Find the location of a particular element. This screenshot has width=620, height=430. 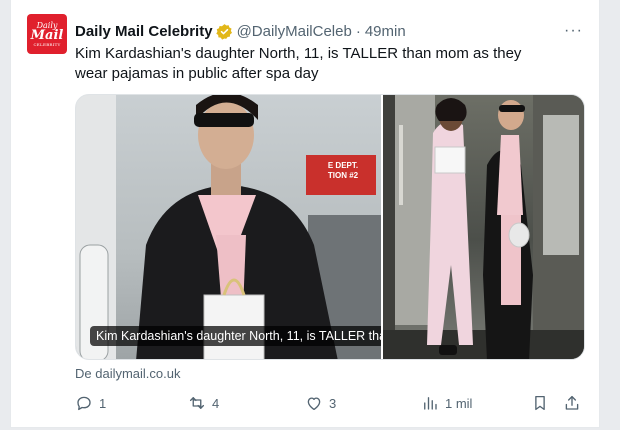

like-icon is located at coordinates (314, 404).